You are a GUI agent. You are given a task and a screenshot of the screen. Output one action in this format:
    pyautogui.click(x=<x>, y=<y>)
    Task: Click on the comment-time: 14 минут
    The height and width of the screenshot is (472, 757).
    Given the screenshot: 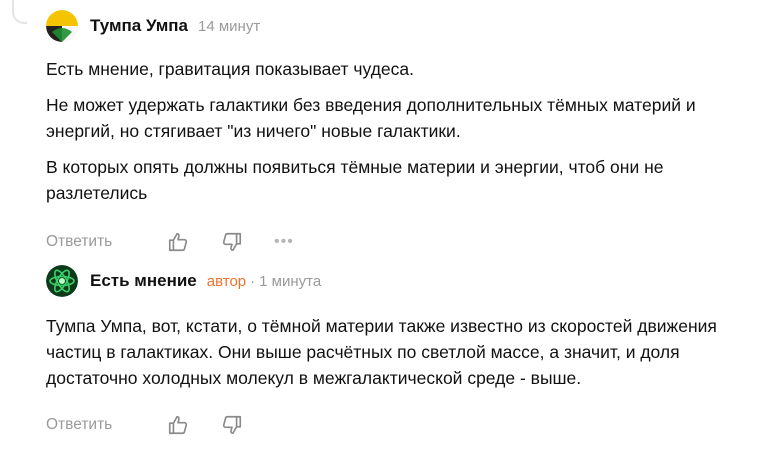 What is the action you would take?
    pyautogui.click(x=229, y=26)
    